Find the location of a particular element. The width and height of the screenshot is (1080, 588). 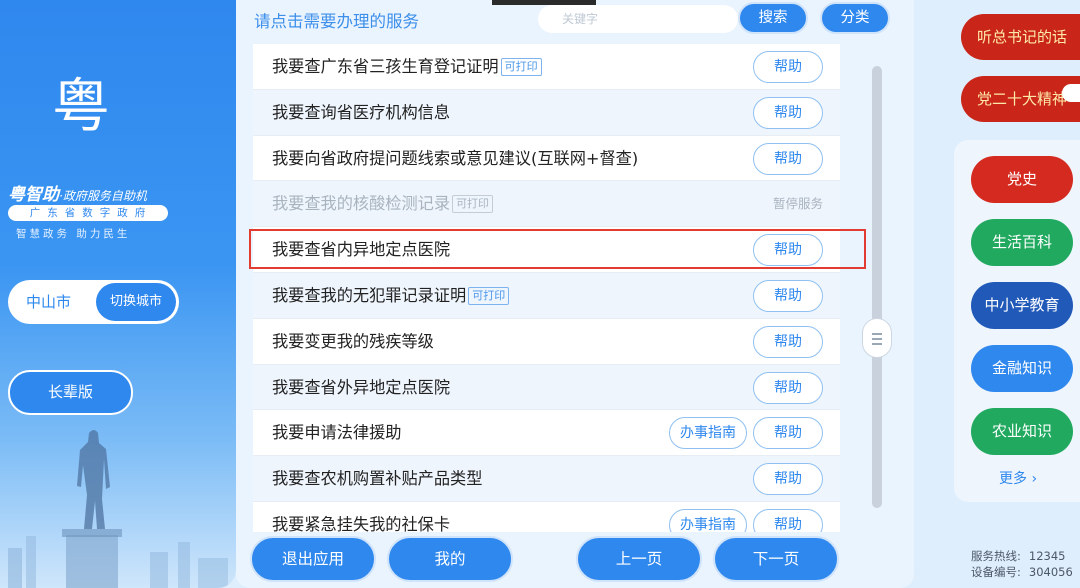

next-page-button: 下一页 is located at coordinates (776, 559).